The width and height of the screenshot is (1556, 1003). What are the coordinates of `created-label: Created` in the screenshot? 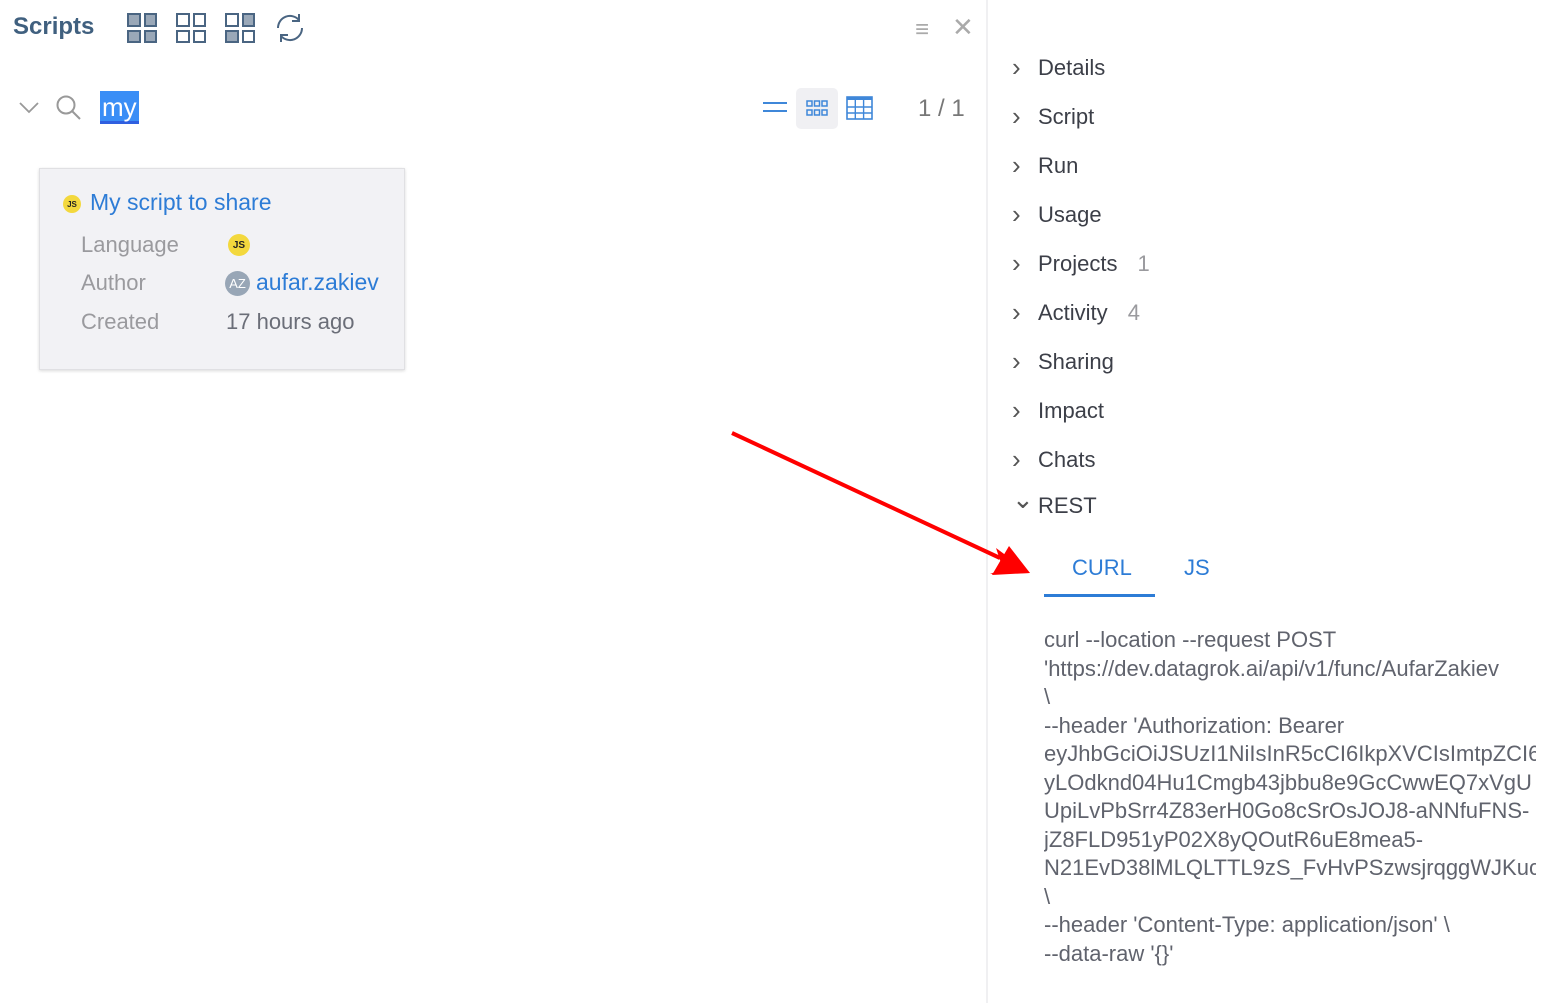 It's located at (120, 321).